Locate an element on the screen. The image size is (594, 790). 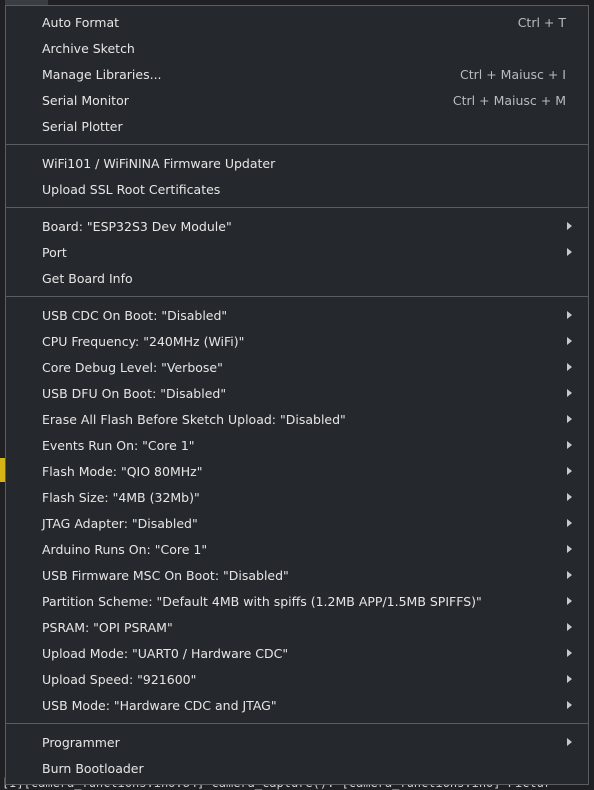
menu-item-psram-opi-psram: PSRAM: "OPI PSRAM" is located at coordinates (297, 627).